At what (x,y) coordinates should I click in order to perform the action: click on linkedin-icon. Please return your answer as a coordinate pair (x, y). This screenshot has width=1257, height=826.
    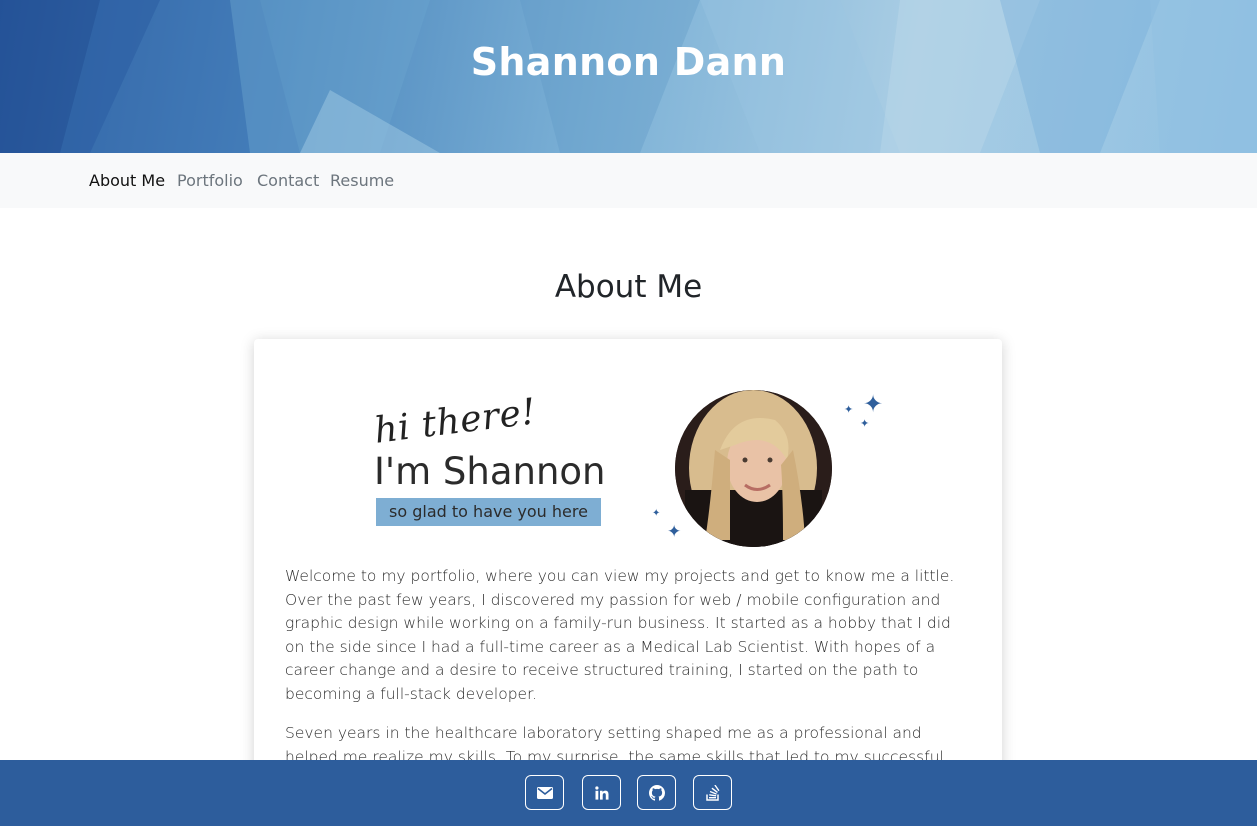
    Looking at the image, I should click on (601, 792).